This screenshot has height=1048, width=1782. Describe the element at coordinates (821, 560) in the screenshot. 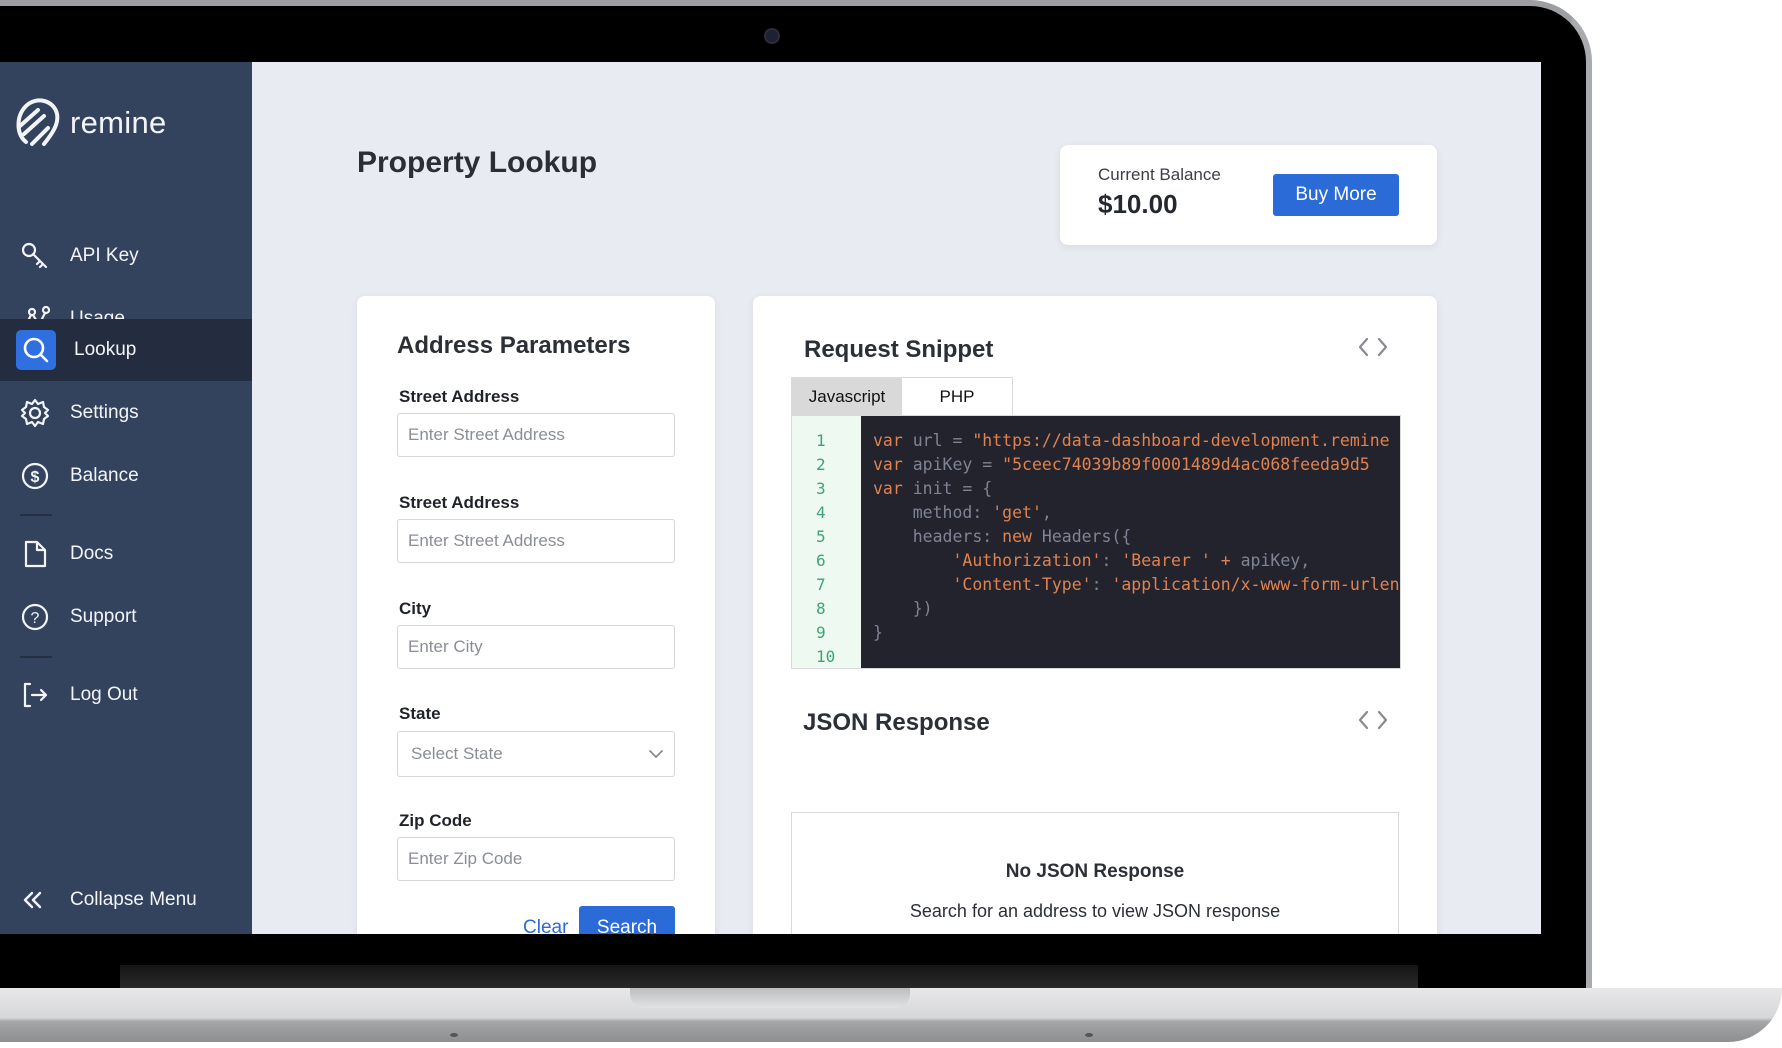

I see `line-number: 6` at that location.